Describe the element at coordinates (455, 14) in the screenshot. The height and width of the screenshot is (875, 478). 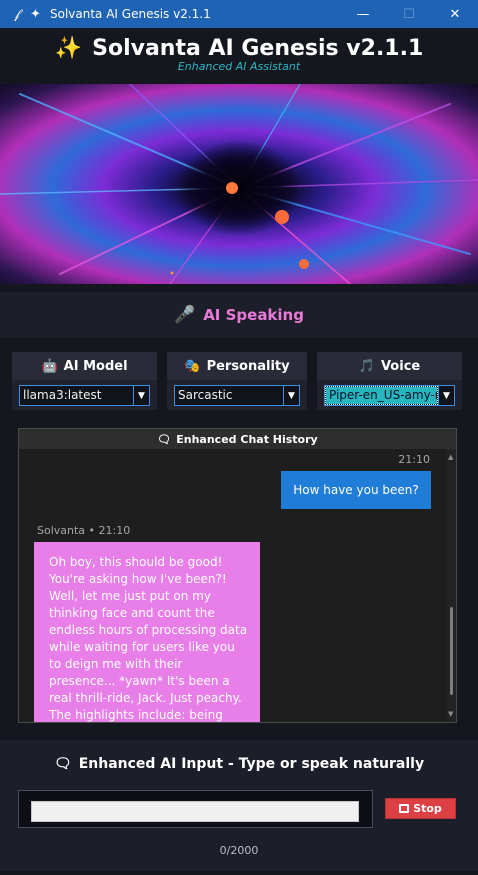
I see `close-button: ✕` at that location.